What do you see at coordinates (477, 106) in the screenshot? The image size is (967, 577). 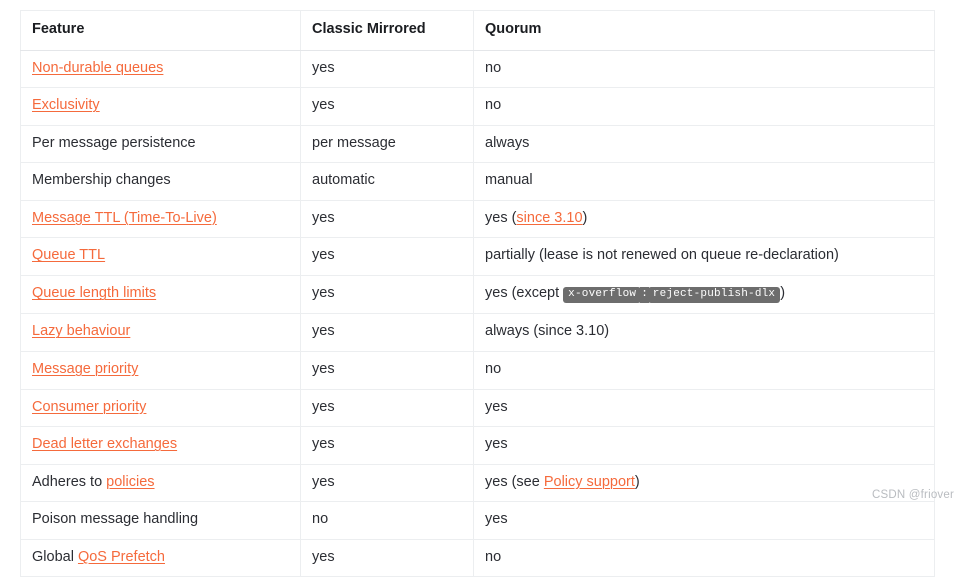 I see `table-row: Exclusivity yes no` at bounding box center [477, 106].